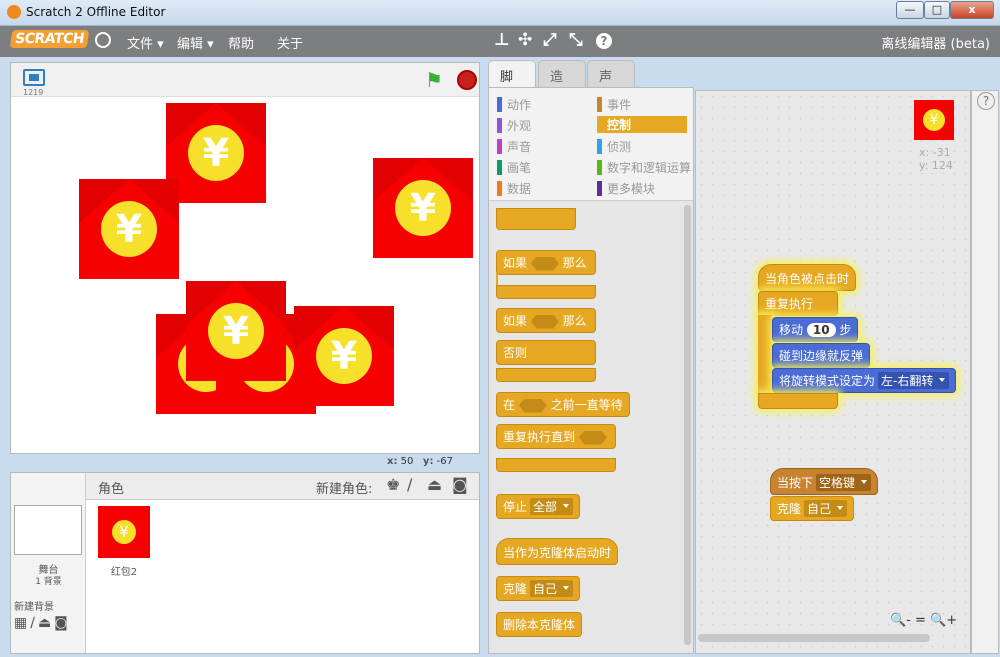 Image resolution: width=1000 pixels, height=657 pixels. I want to click on palette-scrollbar, so click(687, 425).